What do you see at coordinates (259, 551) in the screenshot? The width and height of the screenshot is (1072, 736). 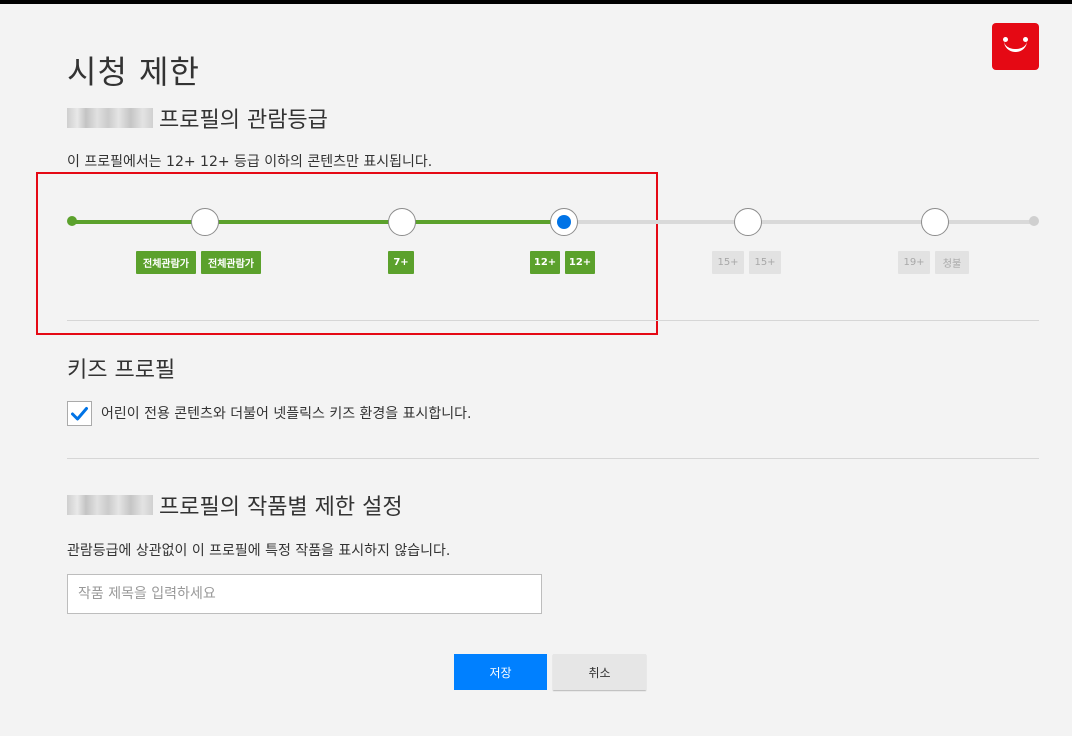 I see `title-restrictions-description: 관람등급에 상관없이 이 프로필에 특정 작품을 표시하지 않습니다.` at bounding box center [259, 551].